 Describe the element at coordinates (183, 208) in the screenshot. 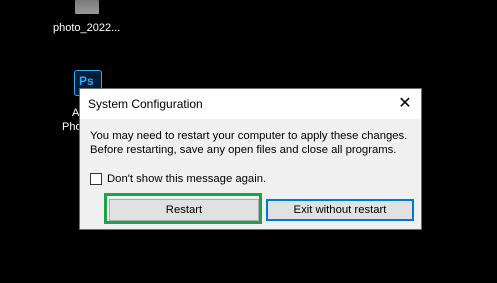

I see `restart-highlight-box` at that location.